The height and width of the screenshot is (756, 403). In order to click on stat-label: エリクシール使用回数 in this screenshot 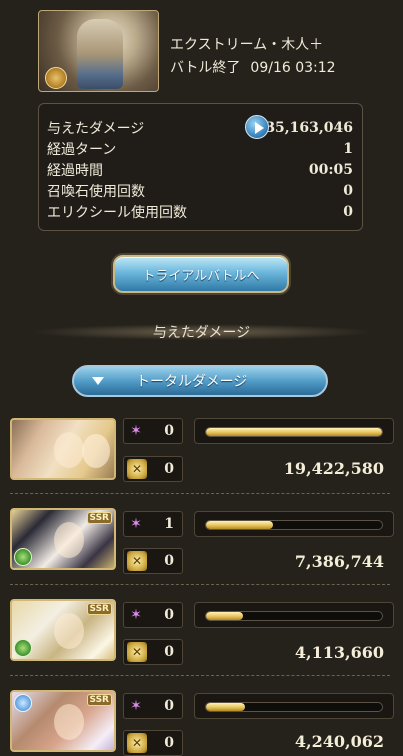, I will do `click(117, 212)`.